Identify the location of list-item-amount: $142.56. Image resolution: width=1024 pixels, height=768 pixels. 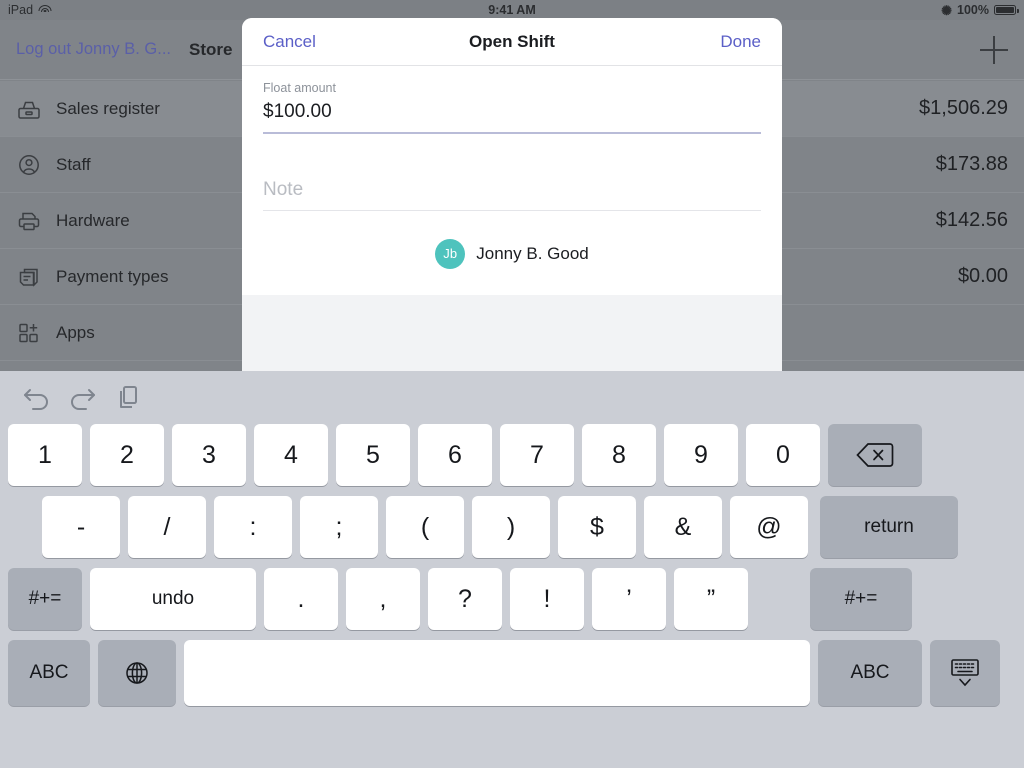
(971, 220).